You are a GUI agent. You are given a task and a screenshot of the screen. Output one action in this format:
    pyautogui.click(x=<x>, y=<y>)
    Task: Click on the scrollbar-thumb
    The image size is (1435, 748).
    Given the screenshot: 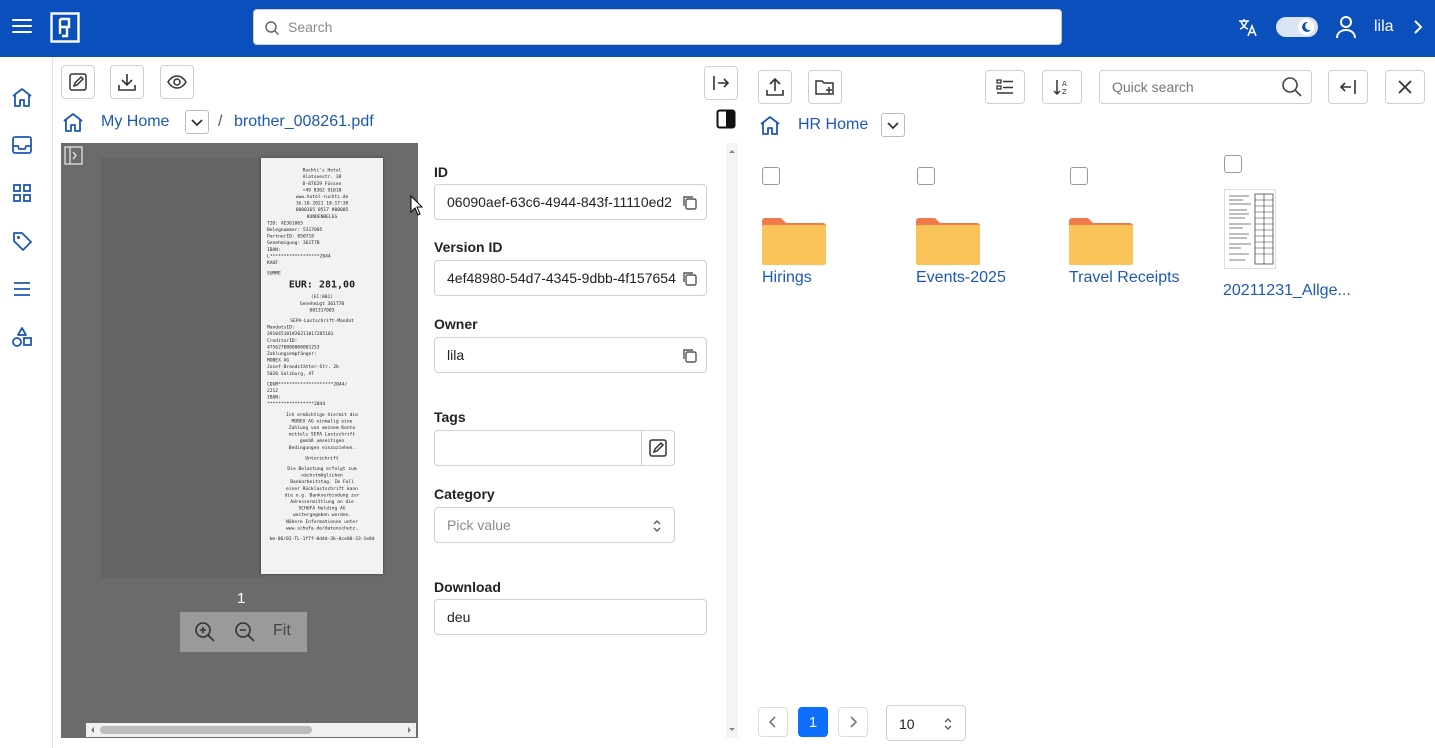 What is the action you would take?
    pyautogui.click(x=206, y=730)
    